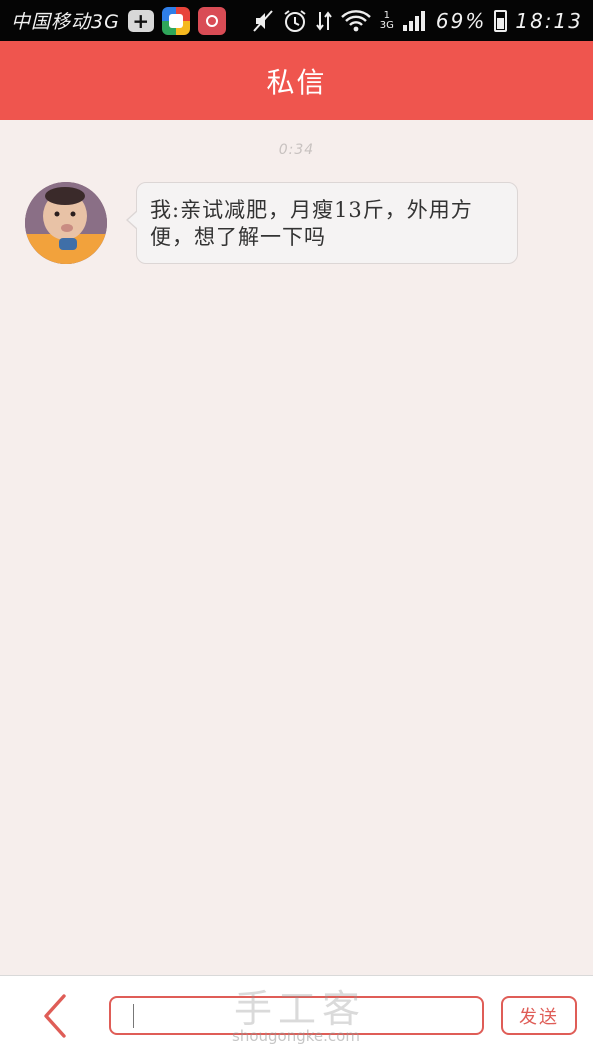  Describe the element at coordinates (501, 20) in the screenshot. I see `battery-icon` at that location.